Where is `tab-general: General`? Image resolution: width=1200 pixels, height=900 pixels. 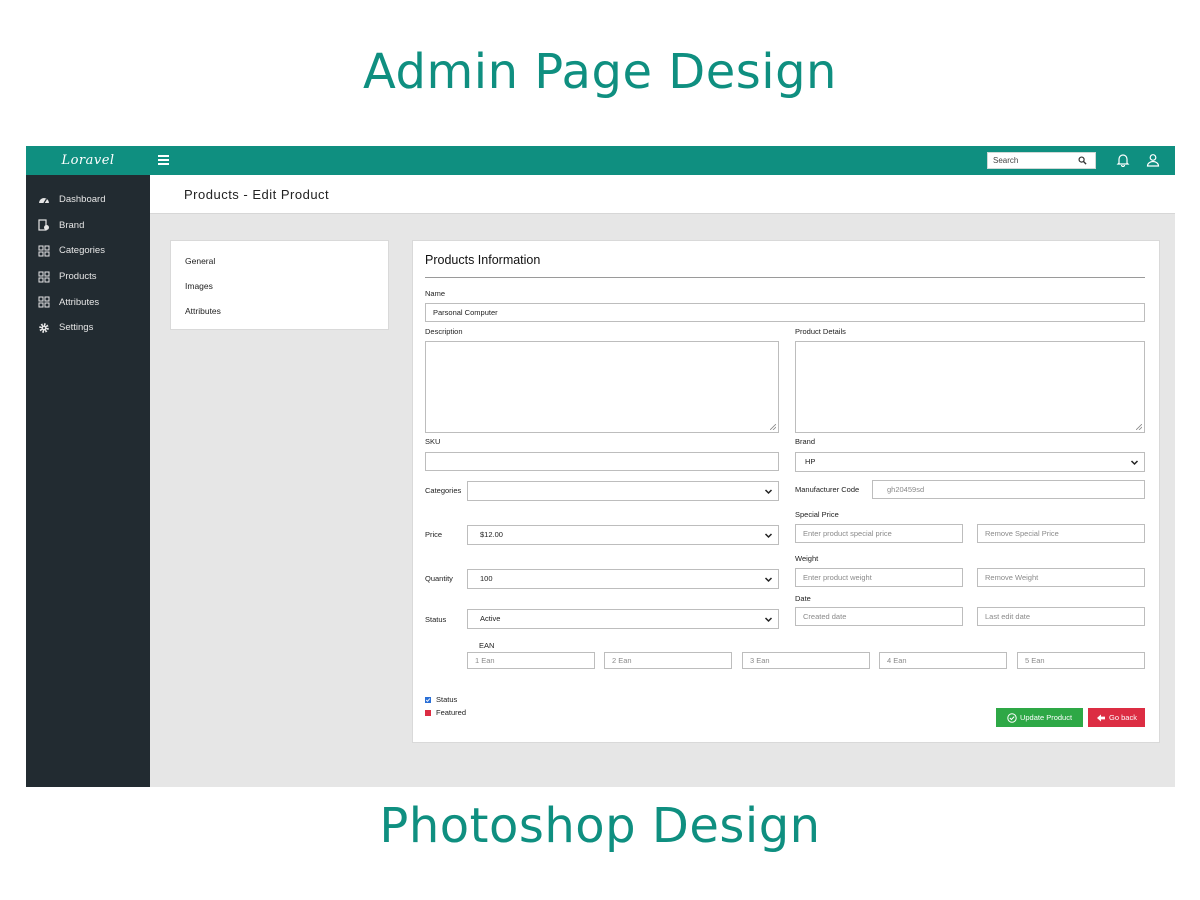
tab-general: General is located at coordinates (279, 263).